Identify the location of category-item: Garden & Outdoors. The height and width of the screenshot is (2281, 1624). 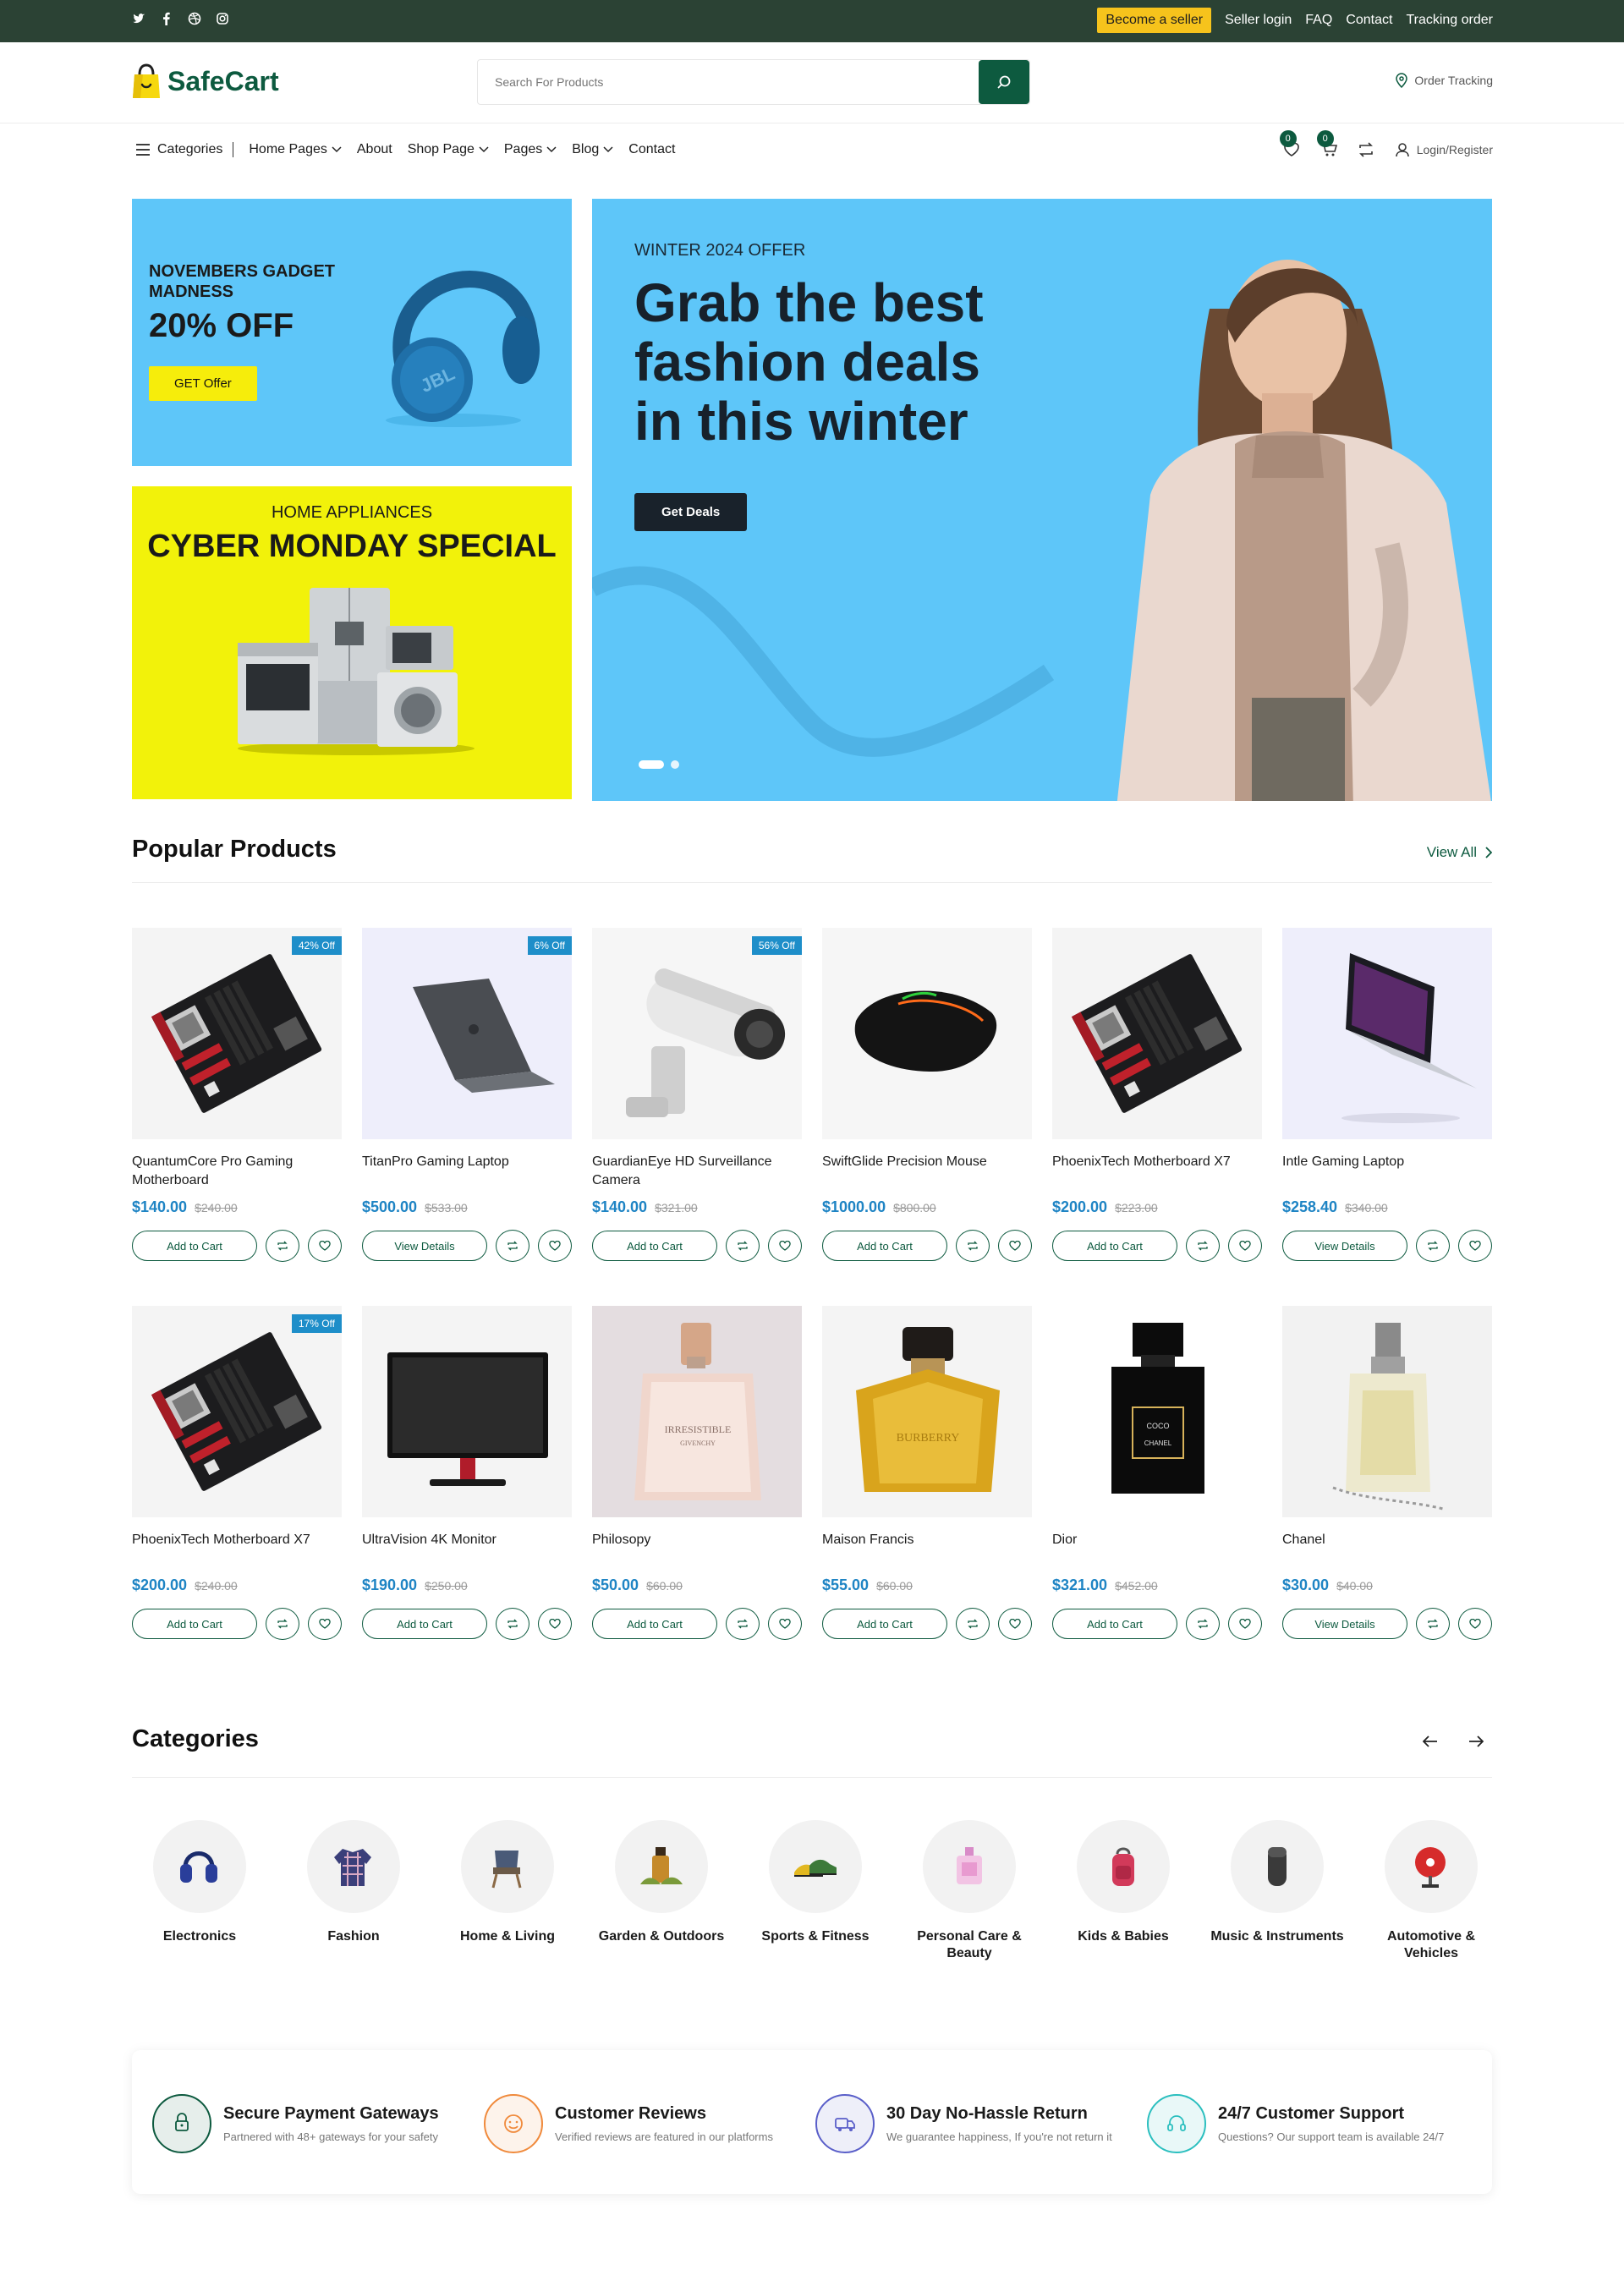
(662, 1882).